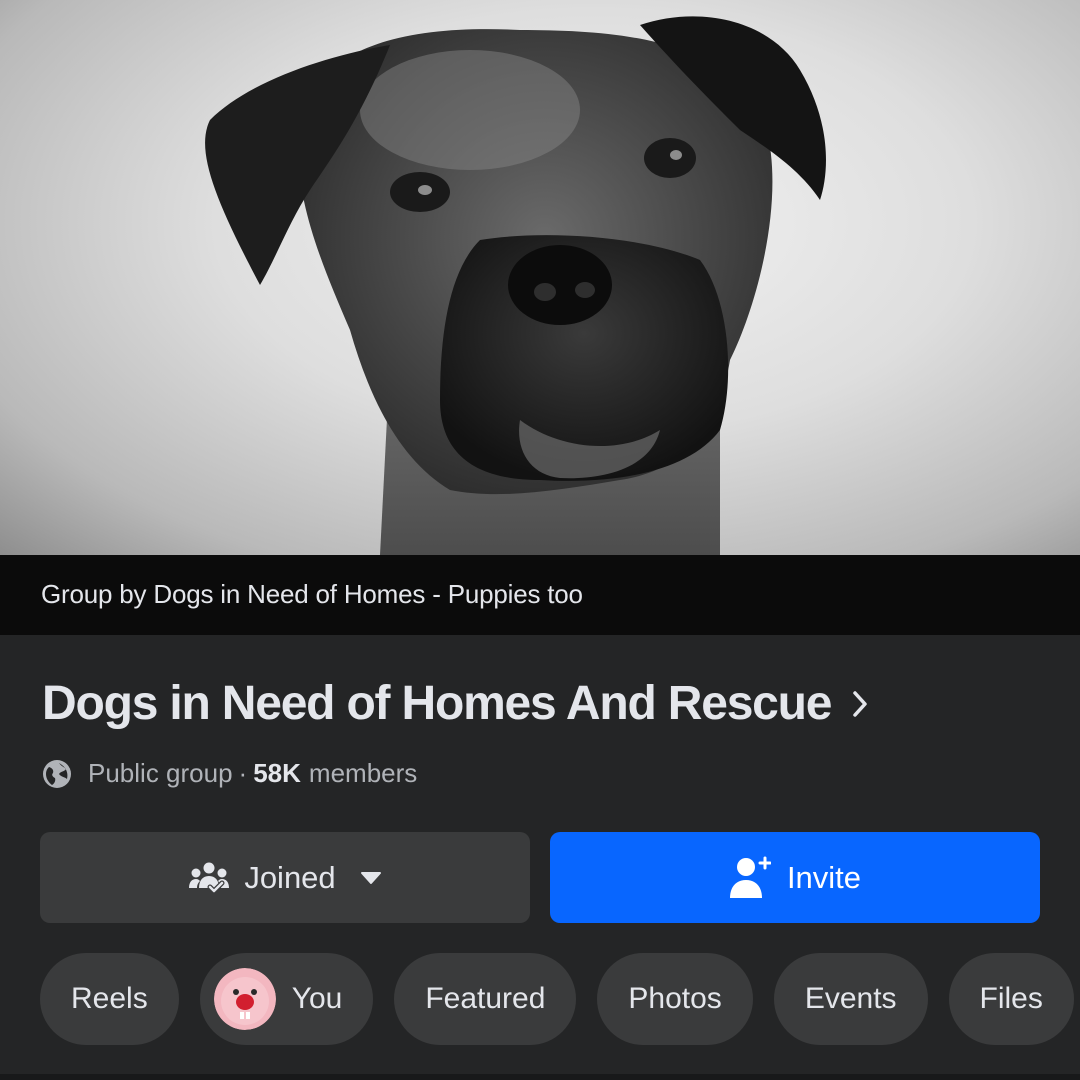 The width and height of the screenshot is (1080, 1080). What do you see at coordinates (860, 704) in the screenshot?
I see `chevron-right-icon` at bounding box center [860, 704].